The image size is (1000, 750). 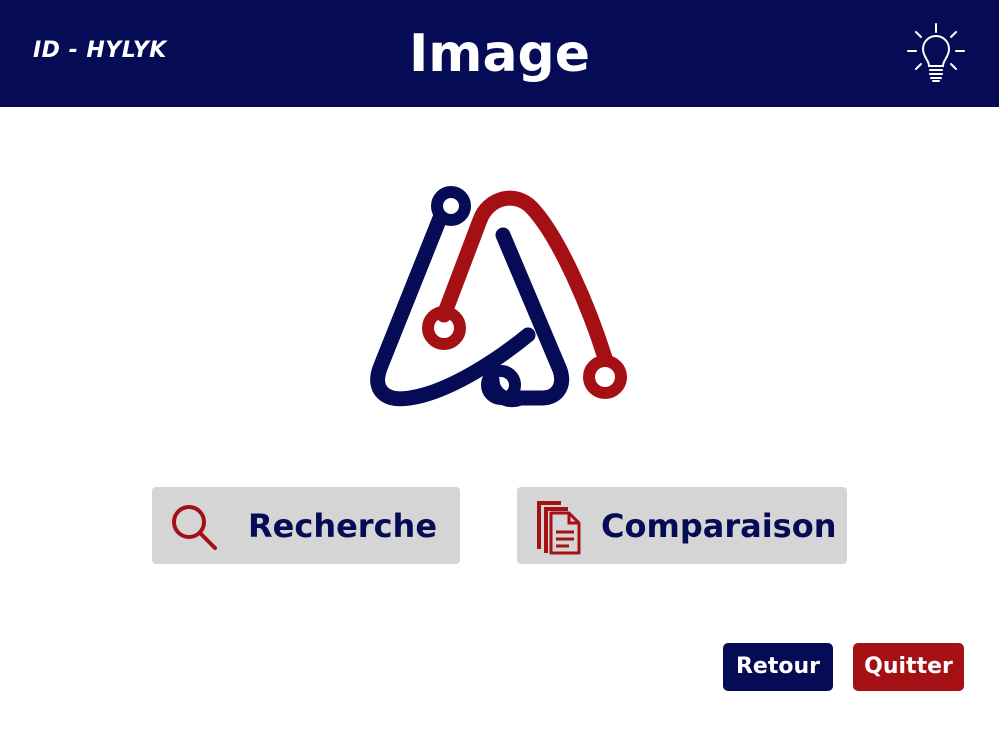 I want to click on search-button-label: Recherche, so click(x=343, y=526).